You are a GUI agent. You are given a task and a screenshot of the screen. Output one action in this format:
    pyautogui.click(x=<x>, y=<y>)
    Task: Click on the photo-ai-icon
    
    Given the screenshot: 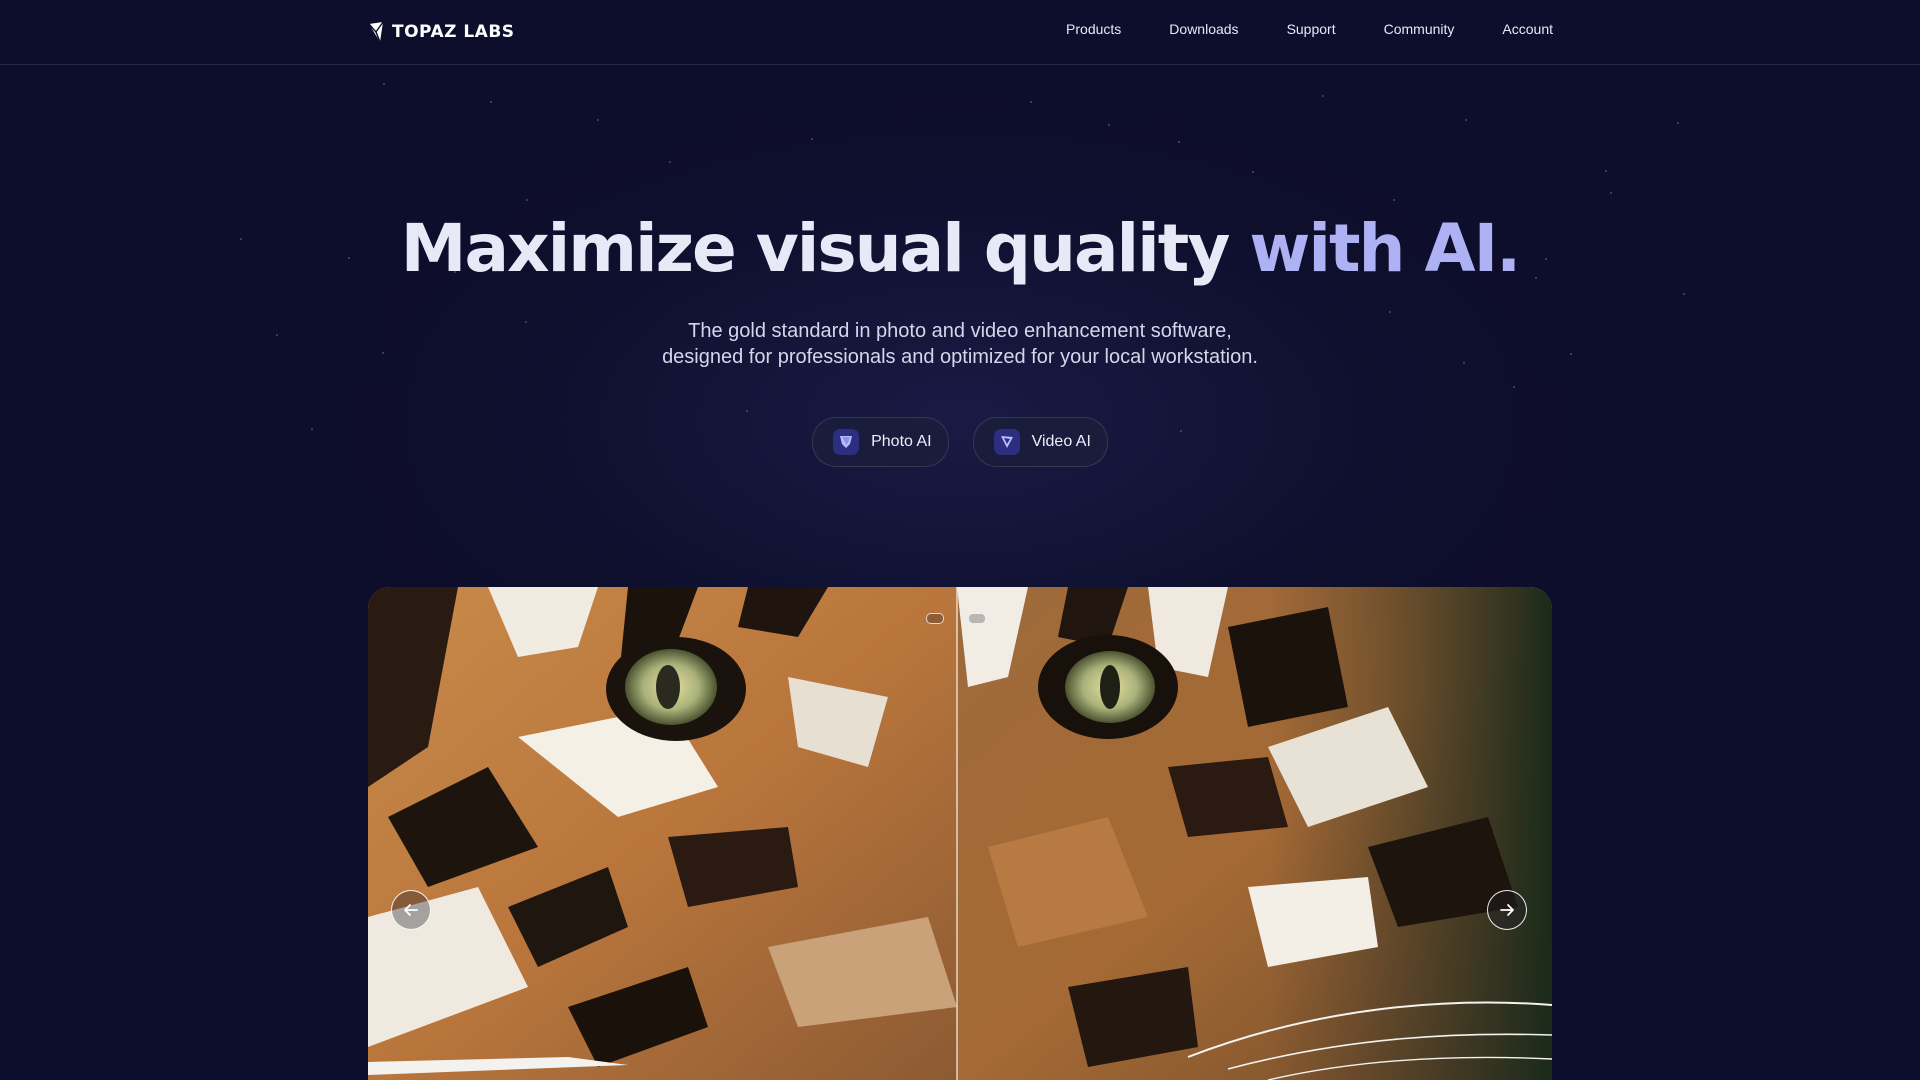 What is the action you would take?
    pyautogui.click(x=846, y=442)
    